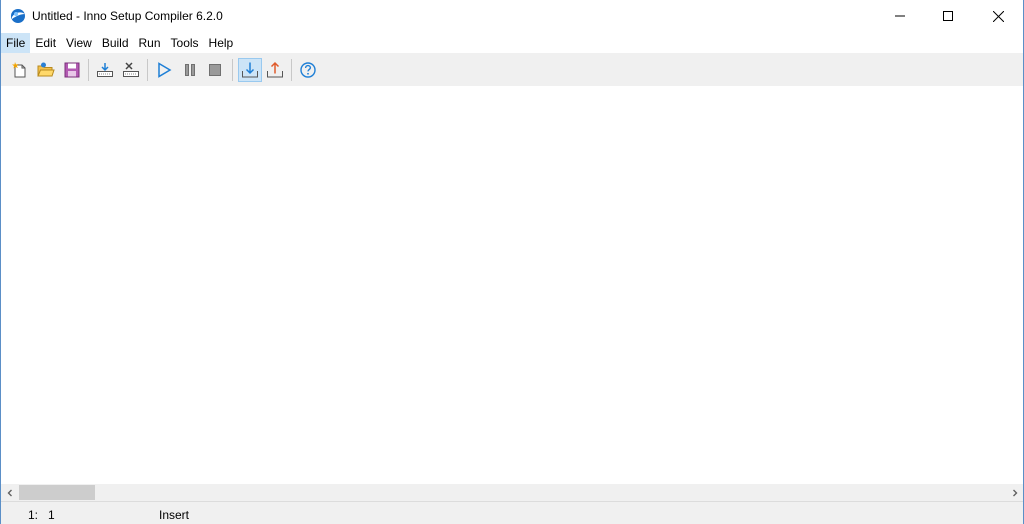  What do you see at coordinates (185, 43) in the screenshot?
I see `menu-tools: Tools` at bounding box center [185, 43].